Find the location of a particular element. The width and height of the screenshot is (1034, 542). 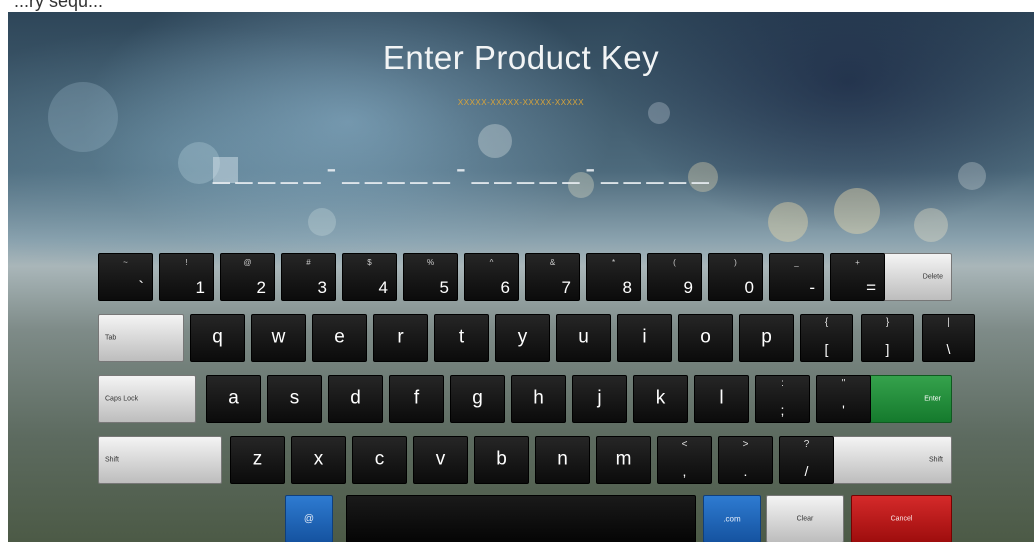

key-row2-sym-2: | \ is located at coordinates (948, 338).